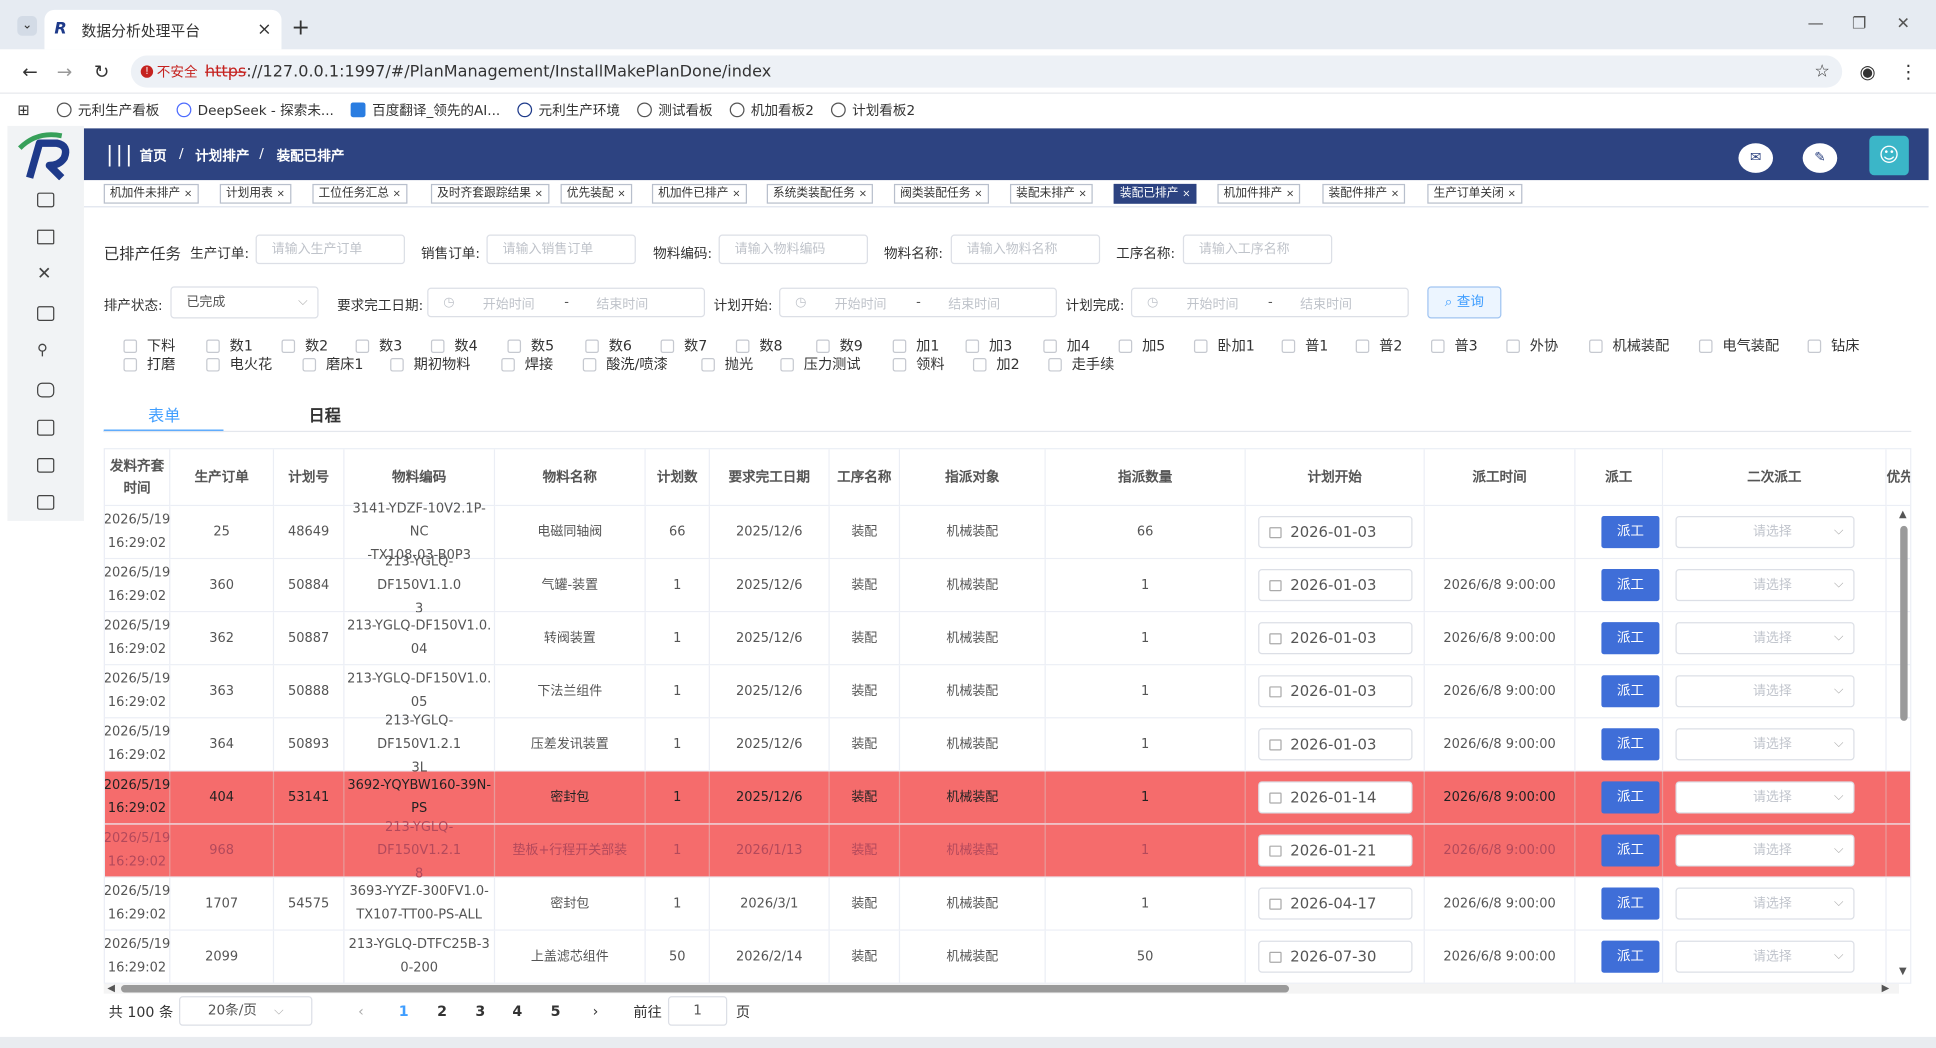 The height and width of the screenshot is (1048, 1936). Describe the element at coordinates (244, 302) in the screenshot. I see `status-select: 已完成 ⌵` at that location.